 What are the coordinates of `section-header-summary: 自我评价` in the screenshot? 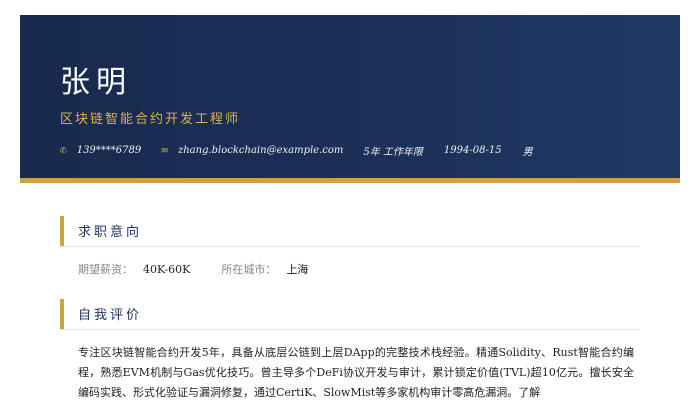 It's located at (350, 314).